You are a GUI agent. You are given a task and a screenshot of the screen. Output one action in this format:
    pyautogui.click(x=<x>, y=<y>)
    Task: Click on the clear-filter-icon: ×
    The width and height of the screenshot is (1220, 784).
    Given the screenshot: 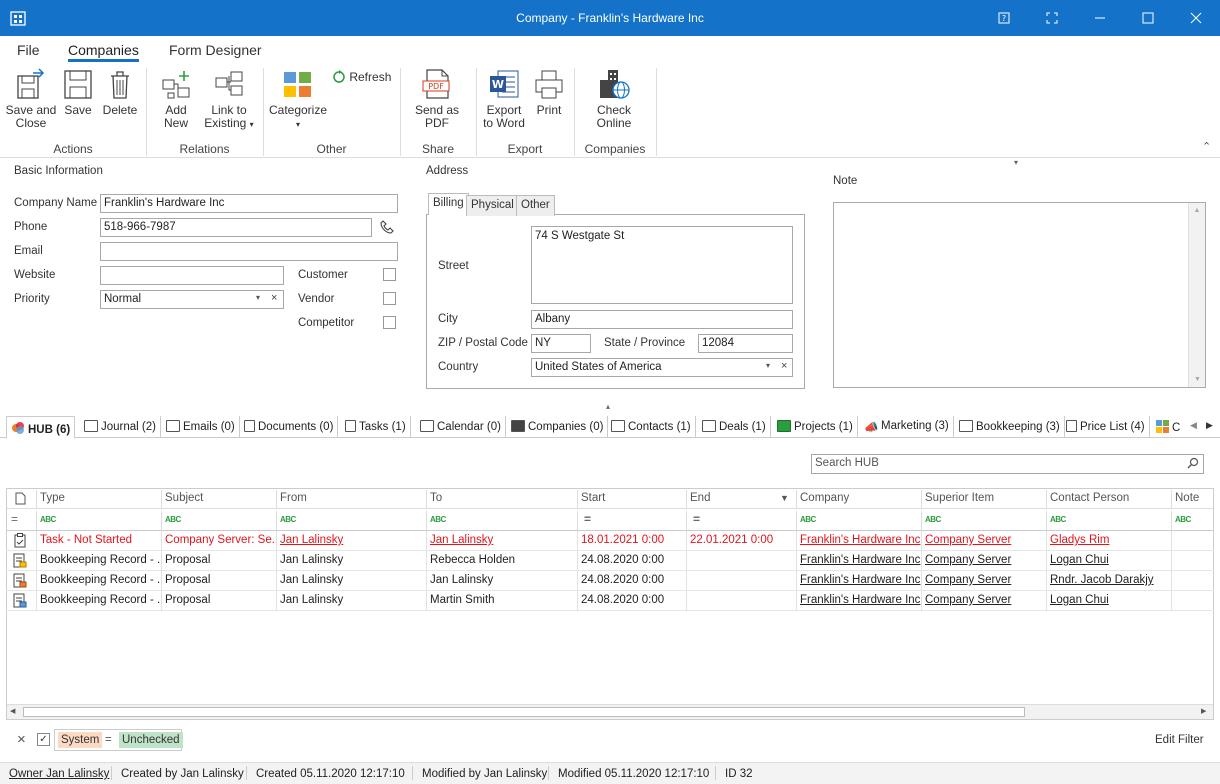 What is the action you would take?
    pyautogui.click(x=21, y=739)
    